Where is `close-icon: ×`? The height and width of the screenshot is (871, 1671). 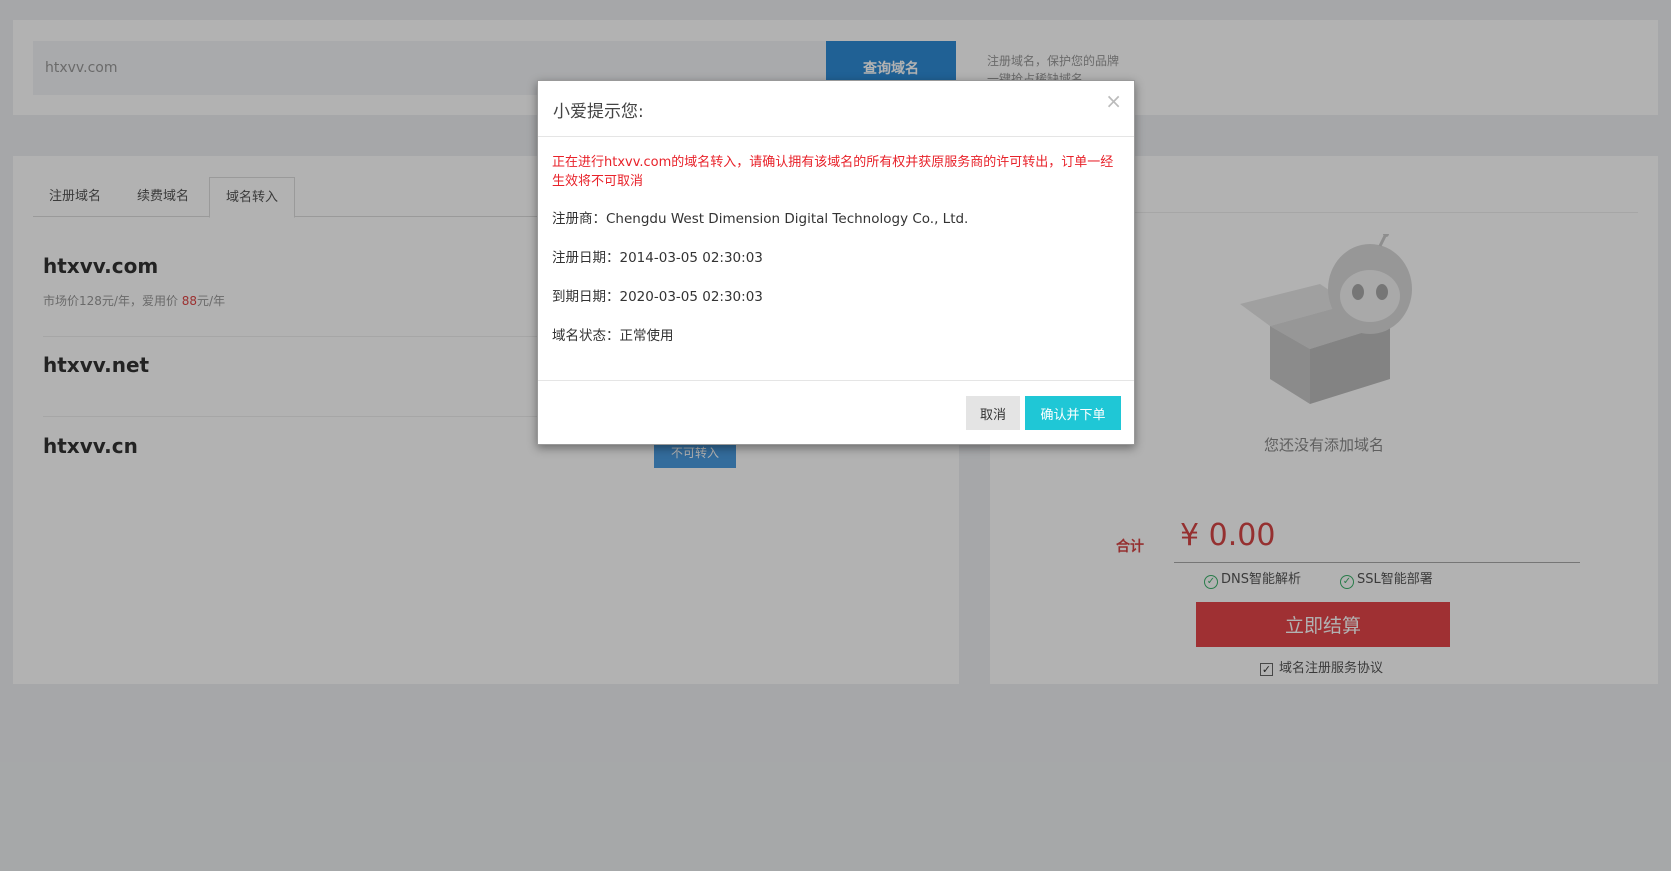
close-icon: × is located at coordinates (1113, 101).